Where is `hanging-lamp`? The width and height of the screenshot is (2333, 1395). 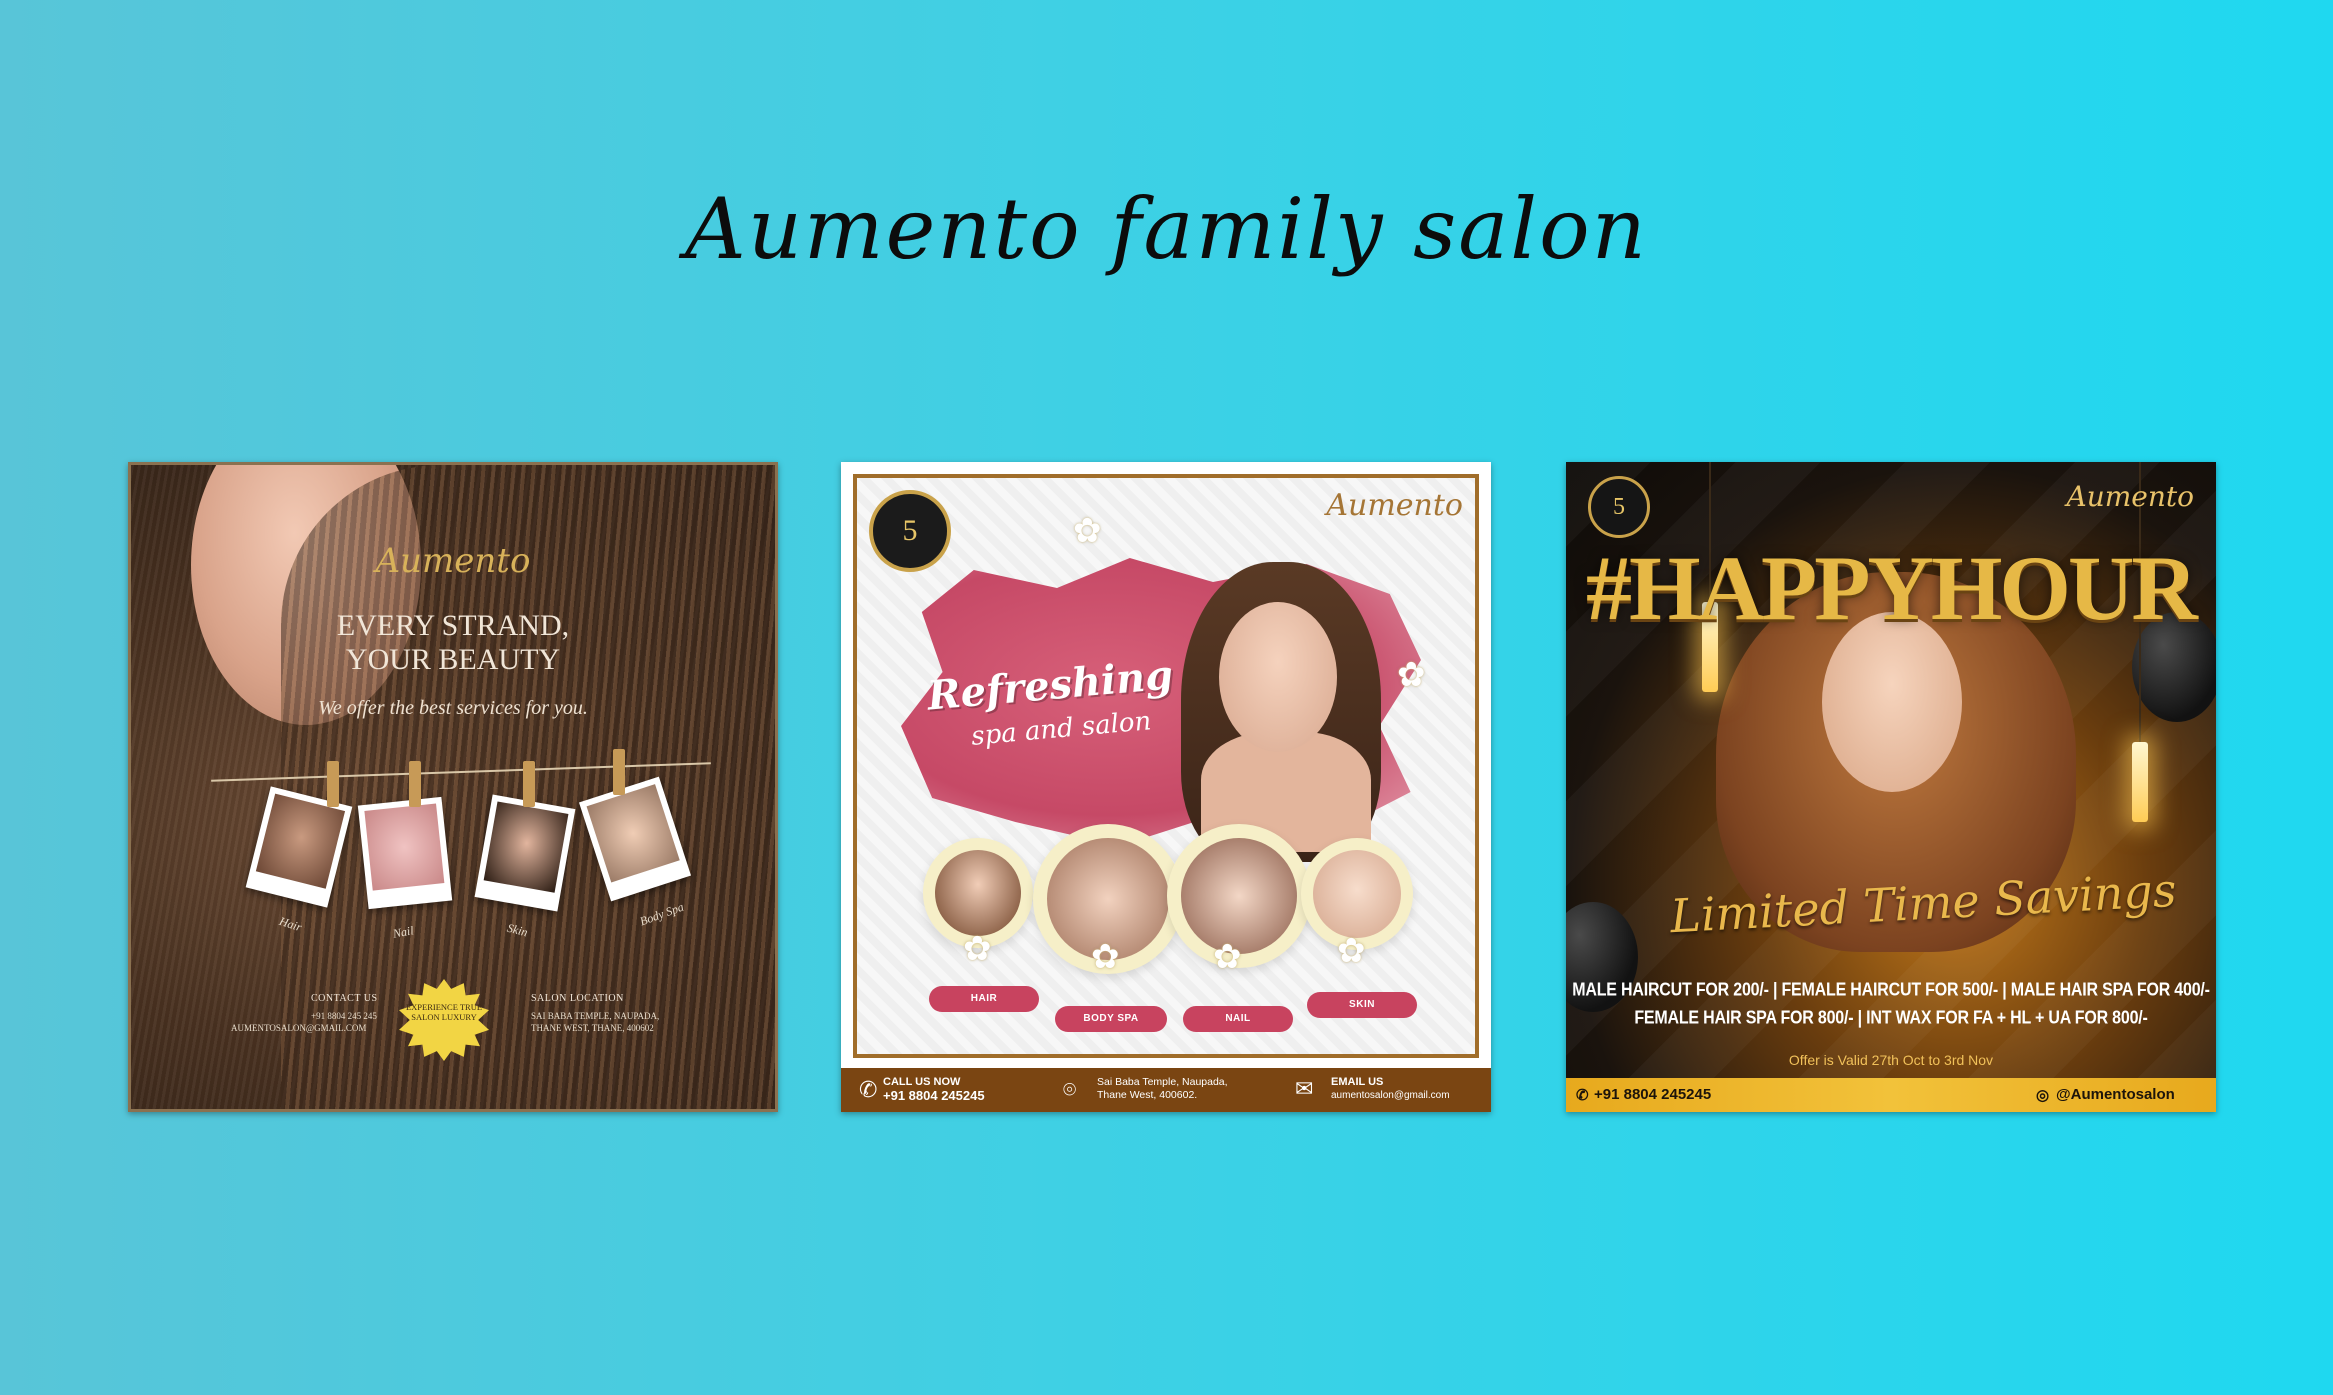 hanging-lamp is located at coordinates (2140, 782).